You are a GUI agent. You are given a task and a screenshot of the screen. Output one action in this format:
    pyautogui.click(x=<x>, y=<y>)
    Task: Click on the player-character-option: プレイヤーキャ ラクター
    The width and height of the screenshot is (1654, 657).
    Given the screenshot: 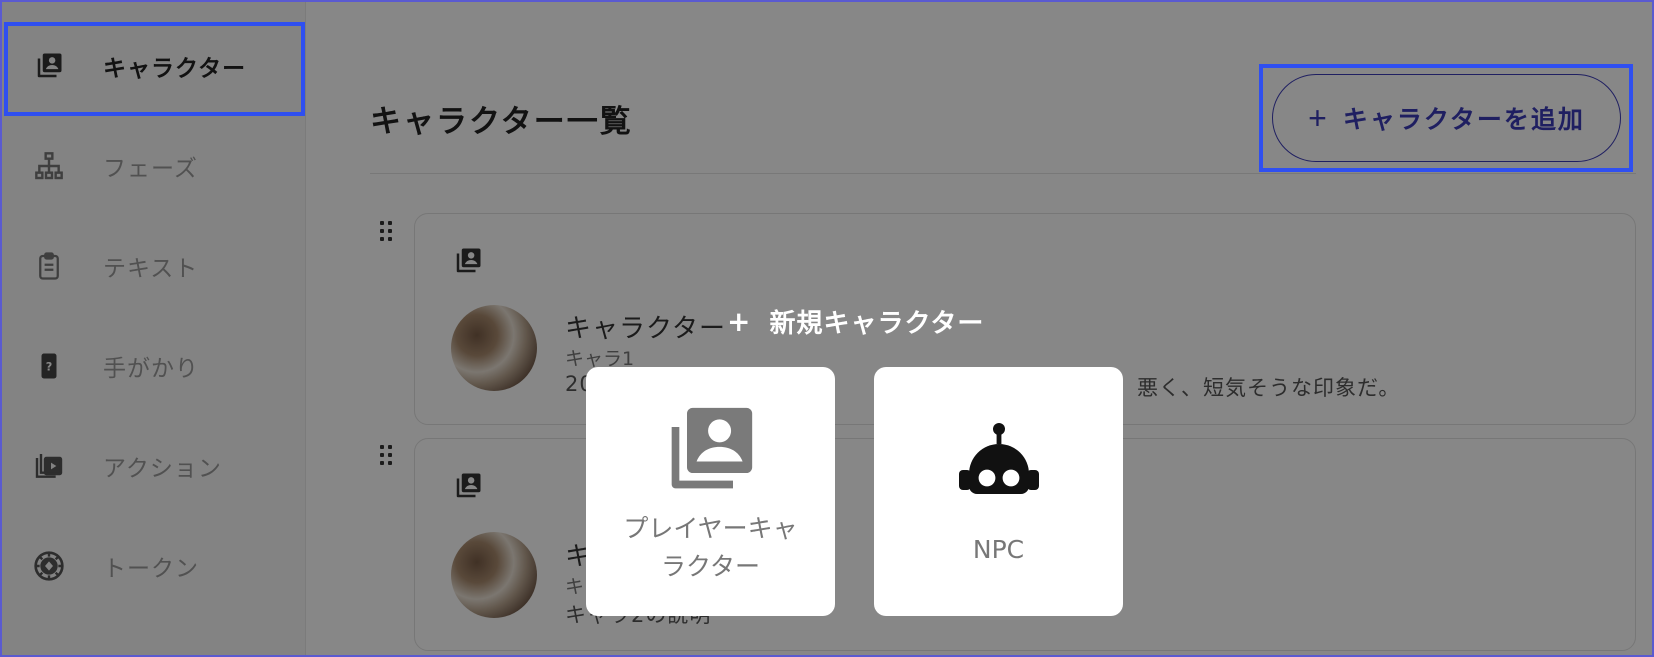 What is the action you would take?
    pyautogui.click(x=710, y=491)
    